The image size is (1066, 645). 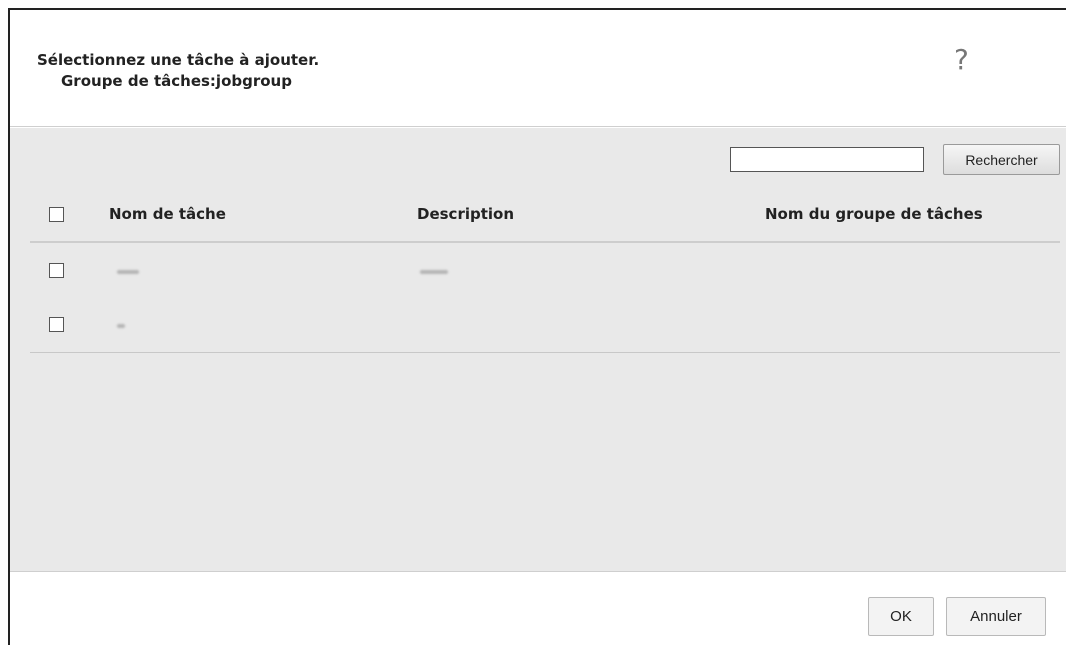 I want to click on dialog-title: Sélectionnez une tâche à ajouter., so click(x=178, y=60).